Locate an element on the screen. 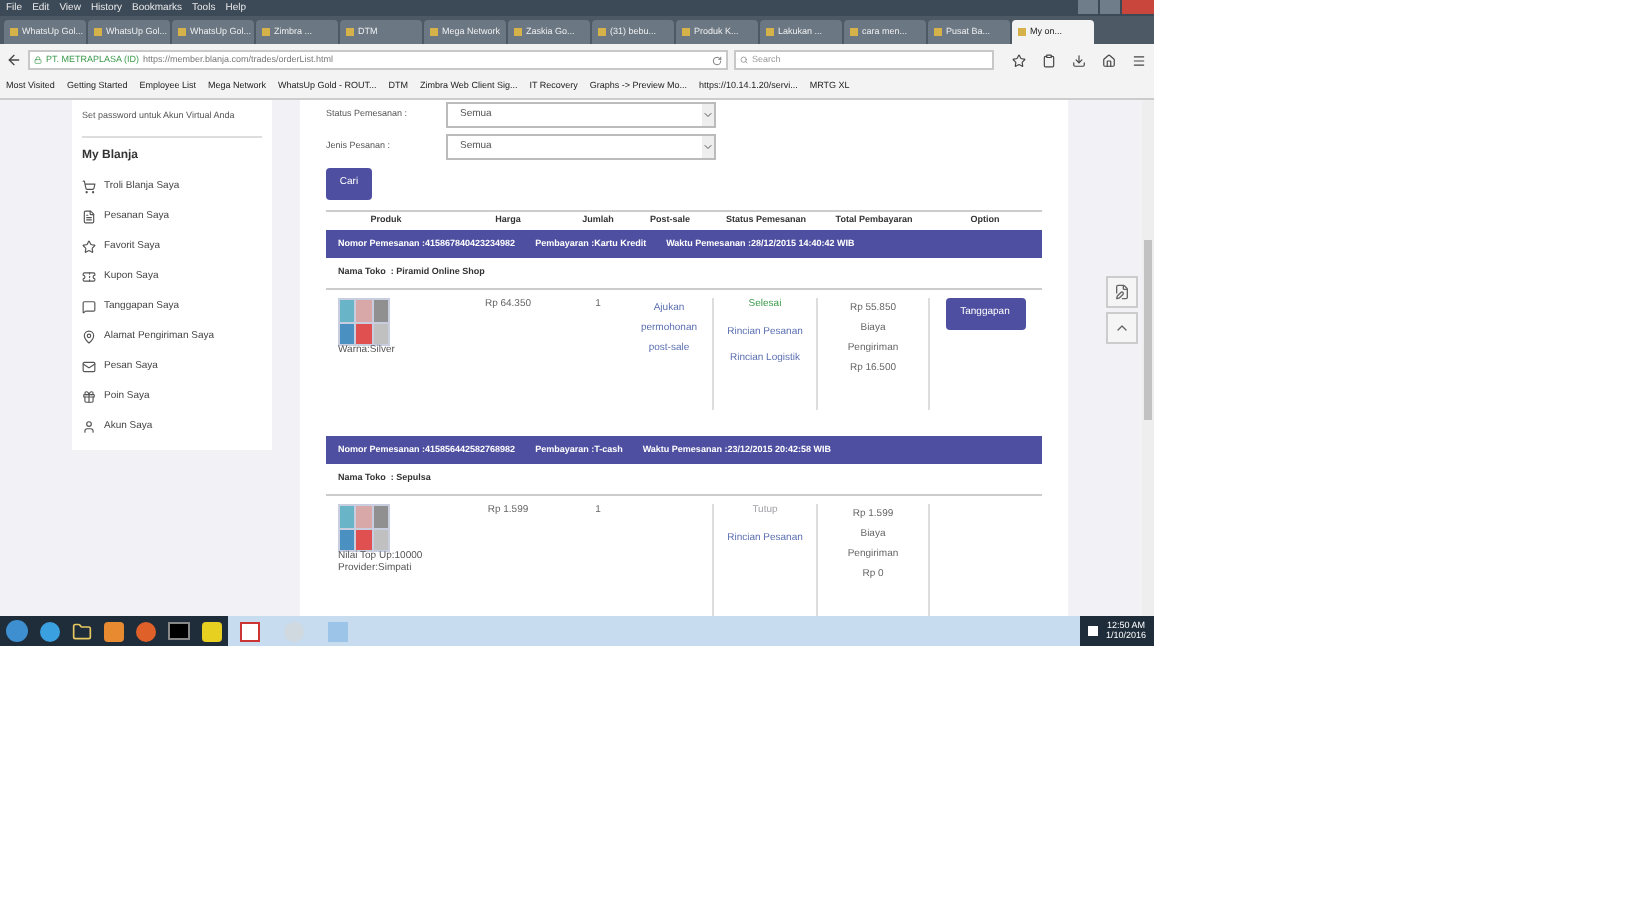  feedback-button is located at coordinates (1122, 292).